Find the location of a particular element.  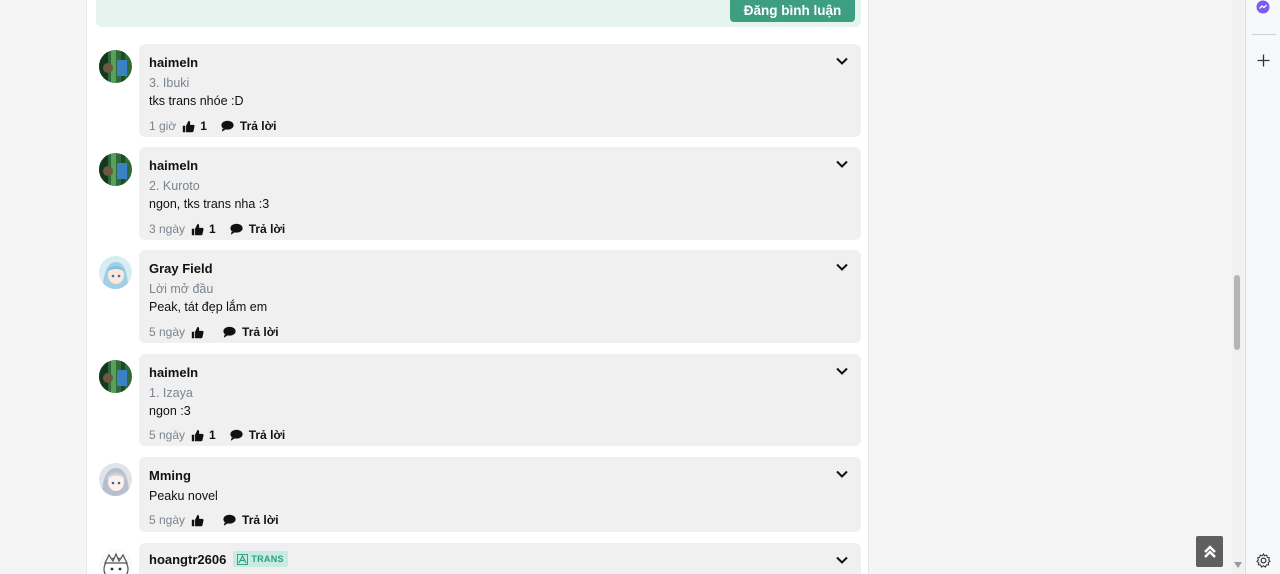

comment-composer: Đăng bình luận is located at coordinates (478, 13).